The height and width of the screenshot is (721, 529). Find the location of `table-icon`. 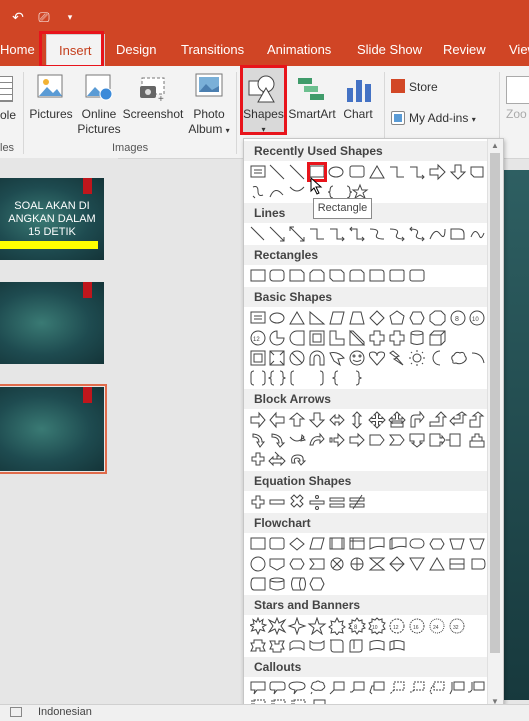

table-icon is located at coordinates (6, 89).